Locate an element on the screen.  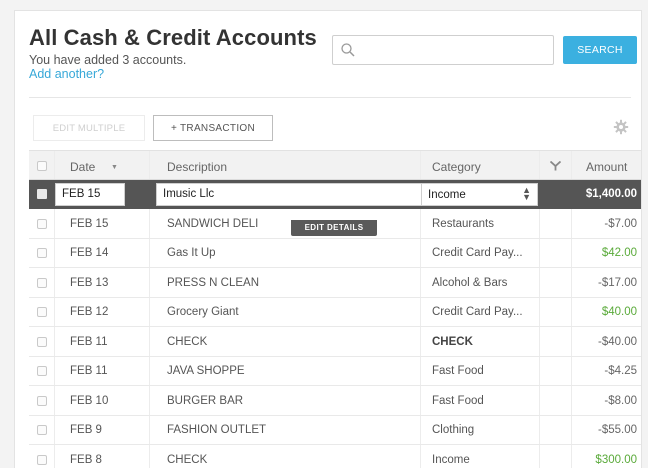
date-value: FEB 13 is located at coordinates (89, 282).